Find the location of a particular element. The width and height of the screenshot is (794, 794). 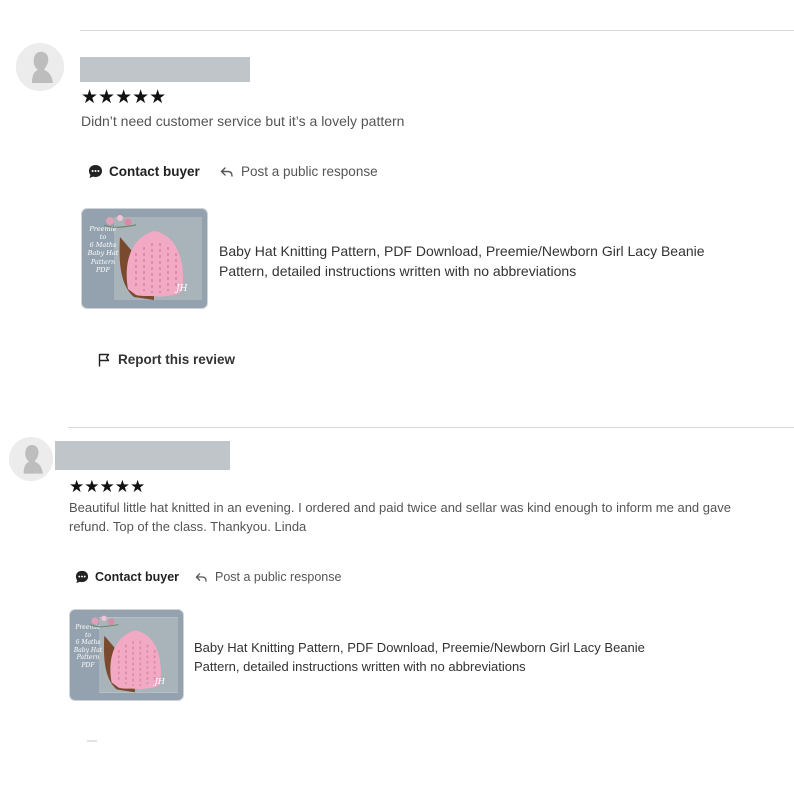

flag-icon is located at coordinates (104, 360).